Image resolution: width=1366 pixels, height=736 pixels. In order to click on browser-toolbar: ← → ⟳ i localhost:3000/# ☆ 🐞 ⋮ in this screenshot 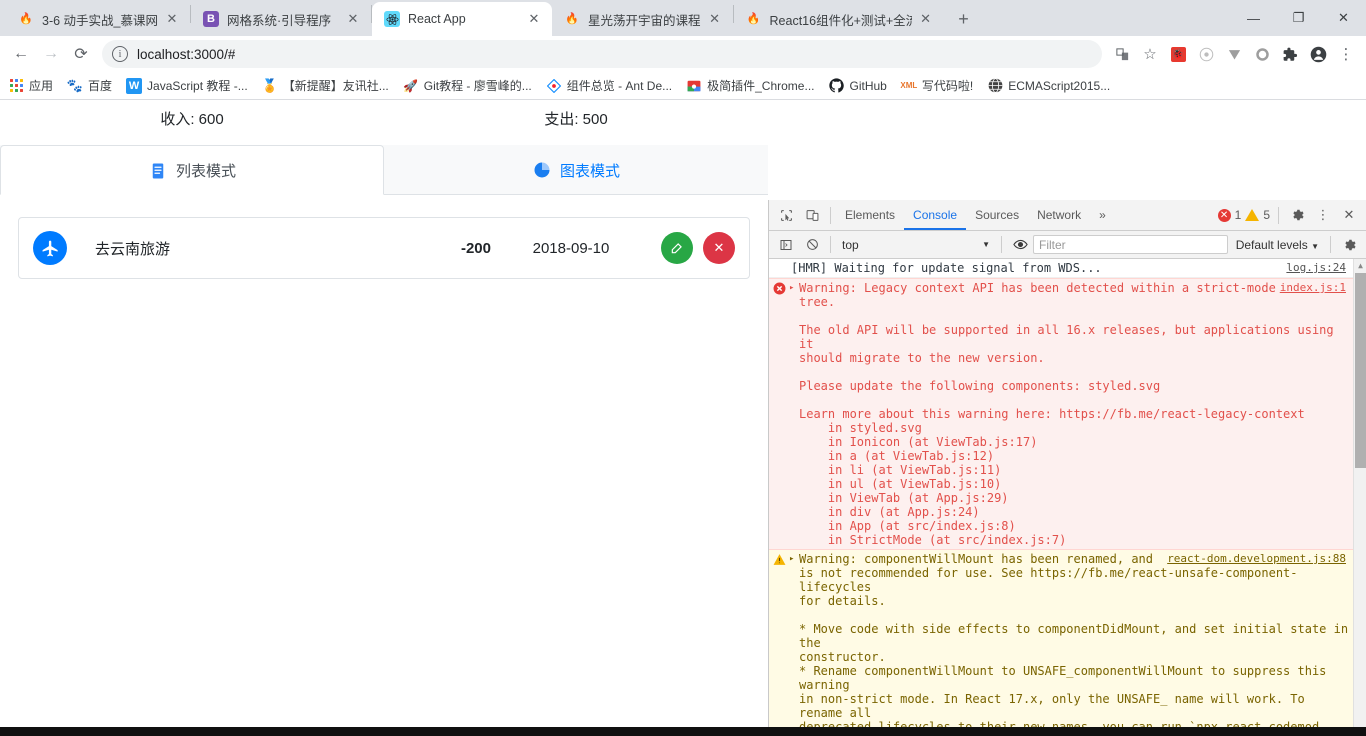, I will do `click(683, 54)`.